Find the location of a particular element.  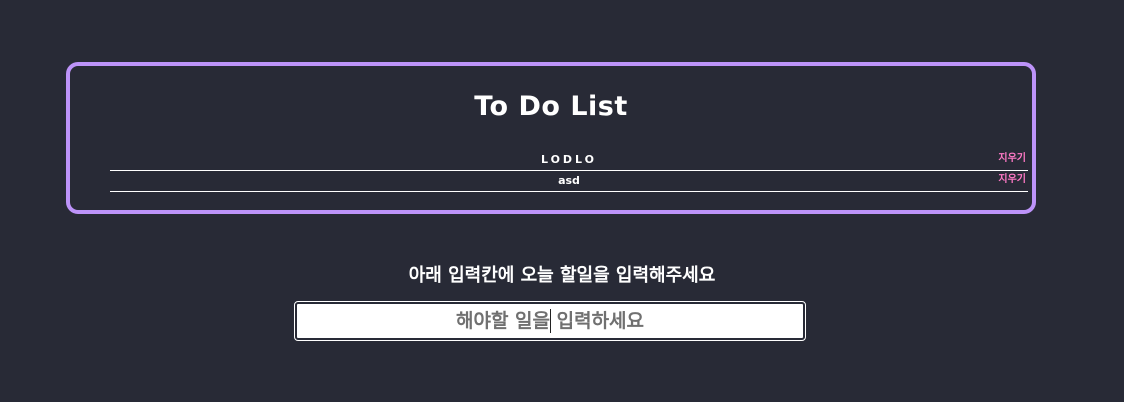

todo-items: LODLO 지우기 asd 지우기 is located at coordinates (569, 171).